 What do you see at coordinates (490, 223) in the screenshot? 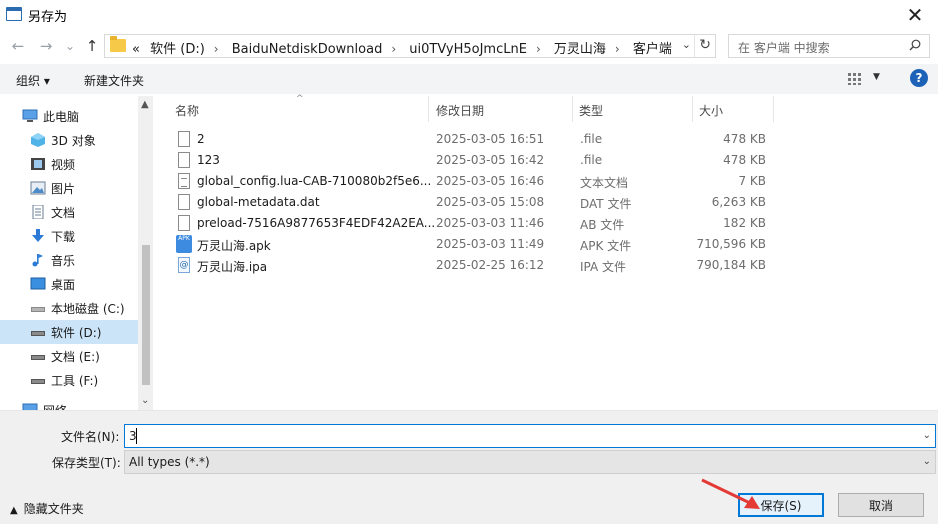
I see `file-modified: 2025-03-03 11:46` at bounding box center [490, 223].